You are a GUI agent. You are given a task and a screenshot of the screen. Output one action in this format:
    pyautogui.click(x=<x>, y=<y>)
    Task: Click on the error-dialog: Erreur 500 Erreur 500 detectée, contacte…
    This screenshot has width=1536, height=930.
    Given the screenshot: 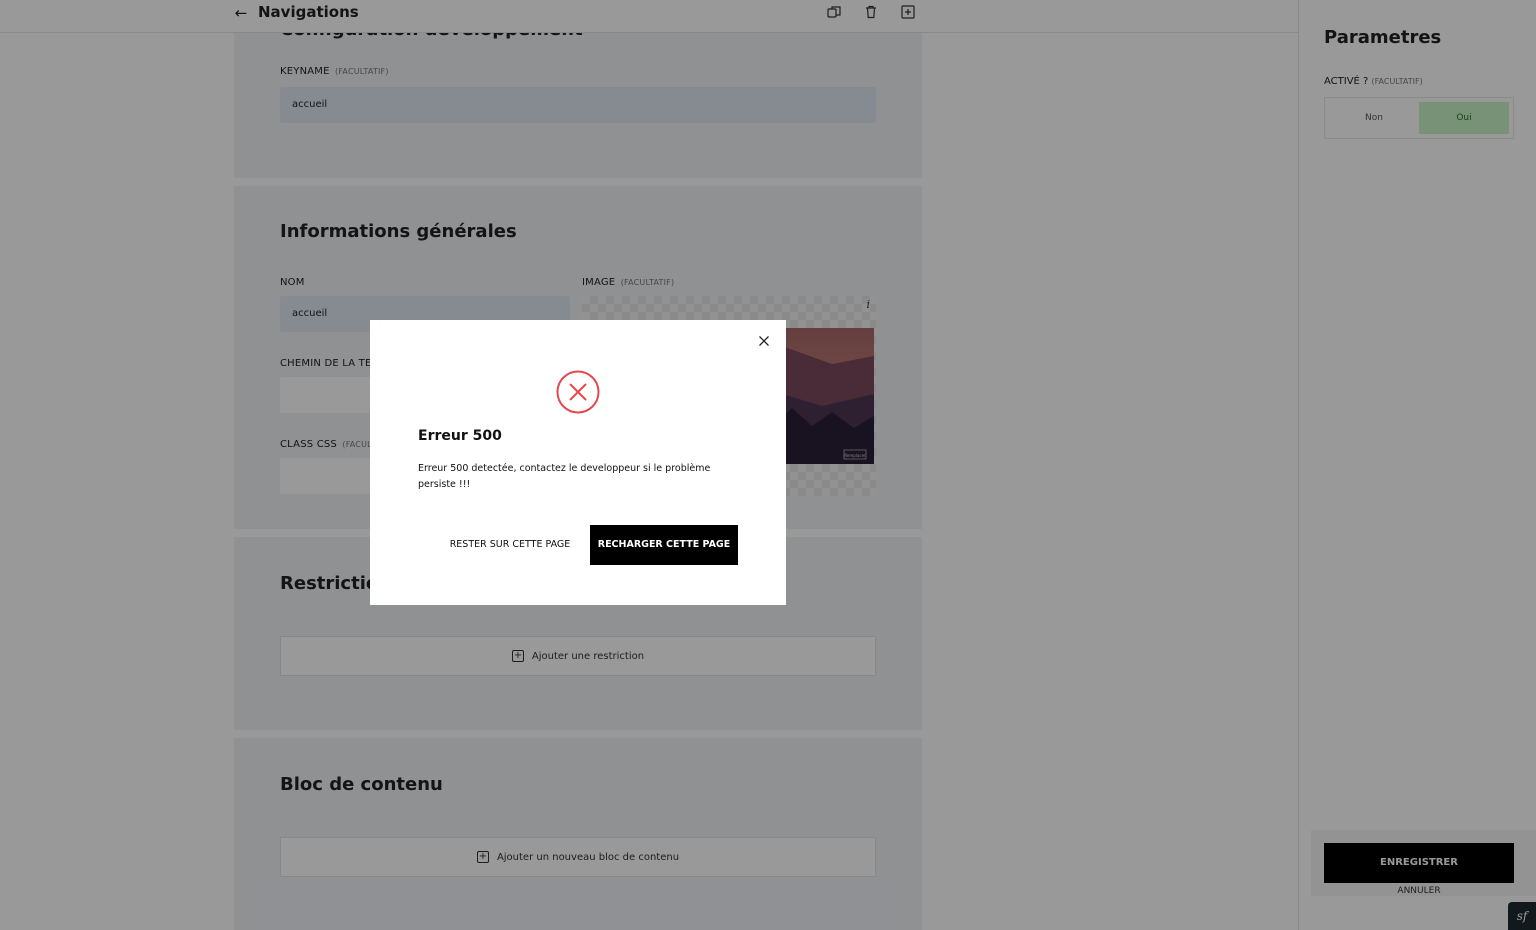 What is the action you would take?
    pyautogui.click(x=578, y=462)
    